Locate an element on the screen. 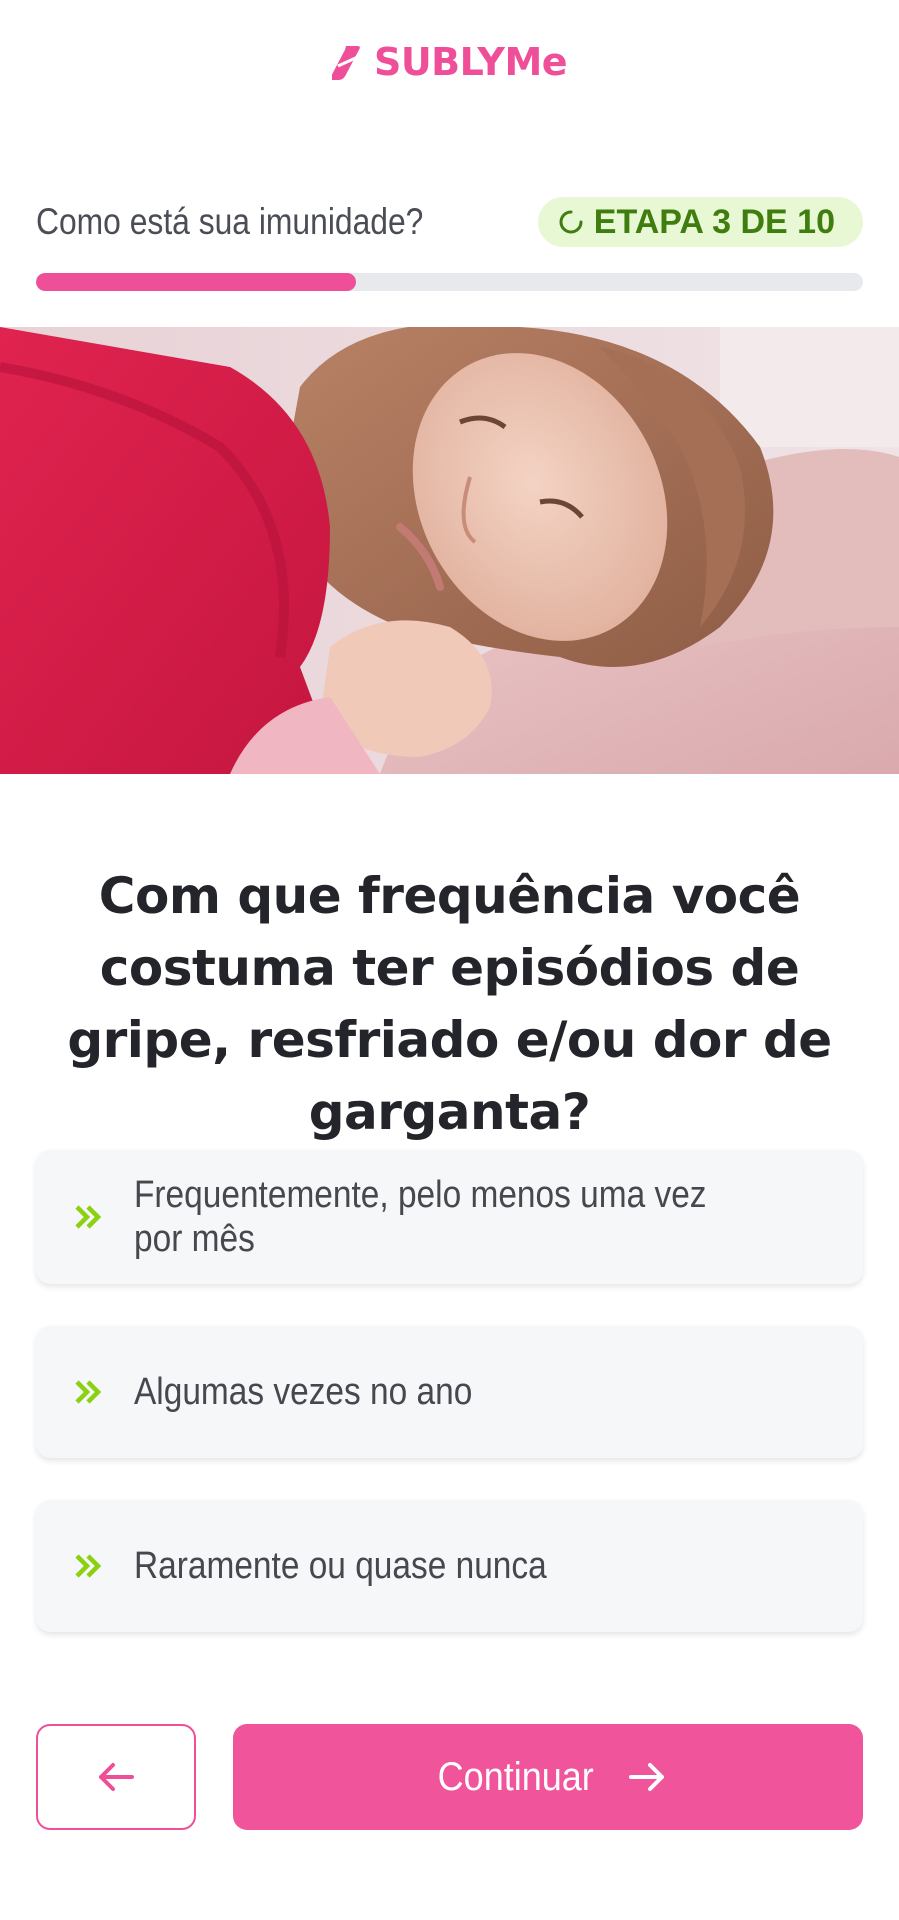 The width and height of the screenshot is (899, 1920). step-badge-text: ETAPA 3 DE 10 is located at coordinates (714, 221).